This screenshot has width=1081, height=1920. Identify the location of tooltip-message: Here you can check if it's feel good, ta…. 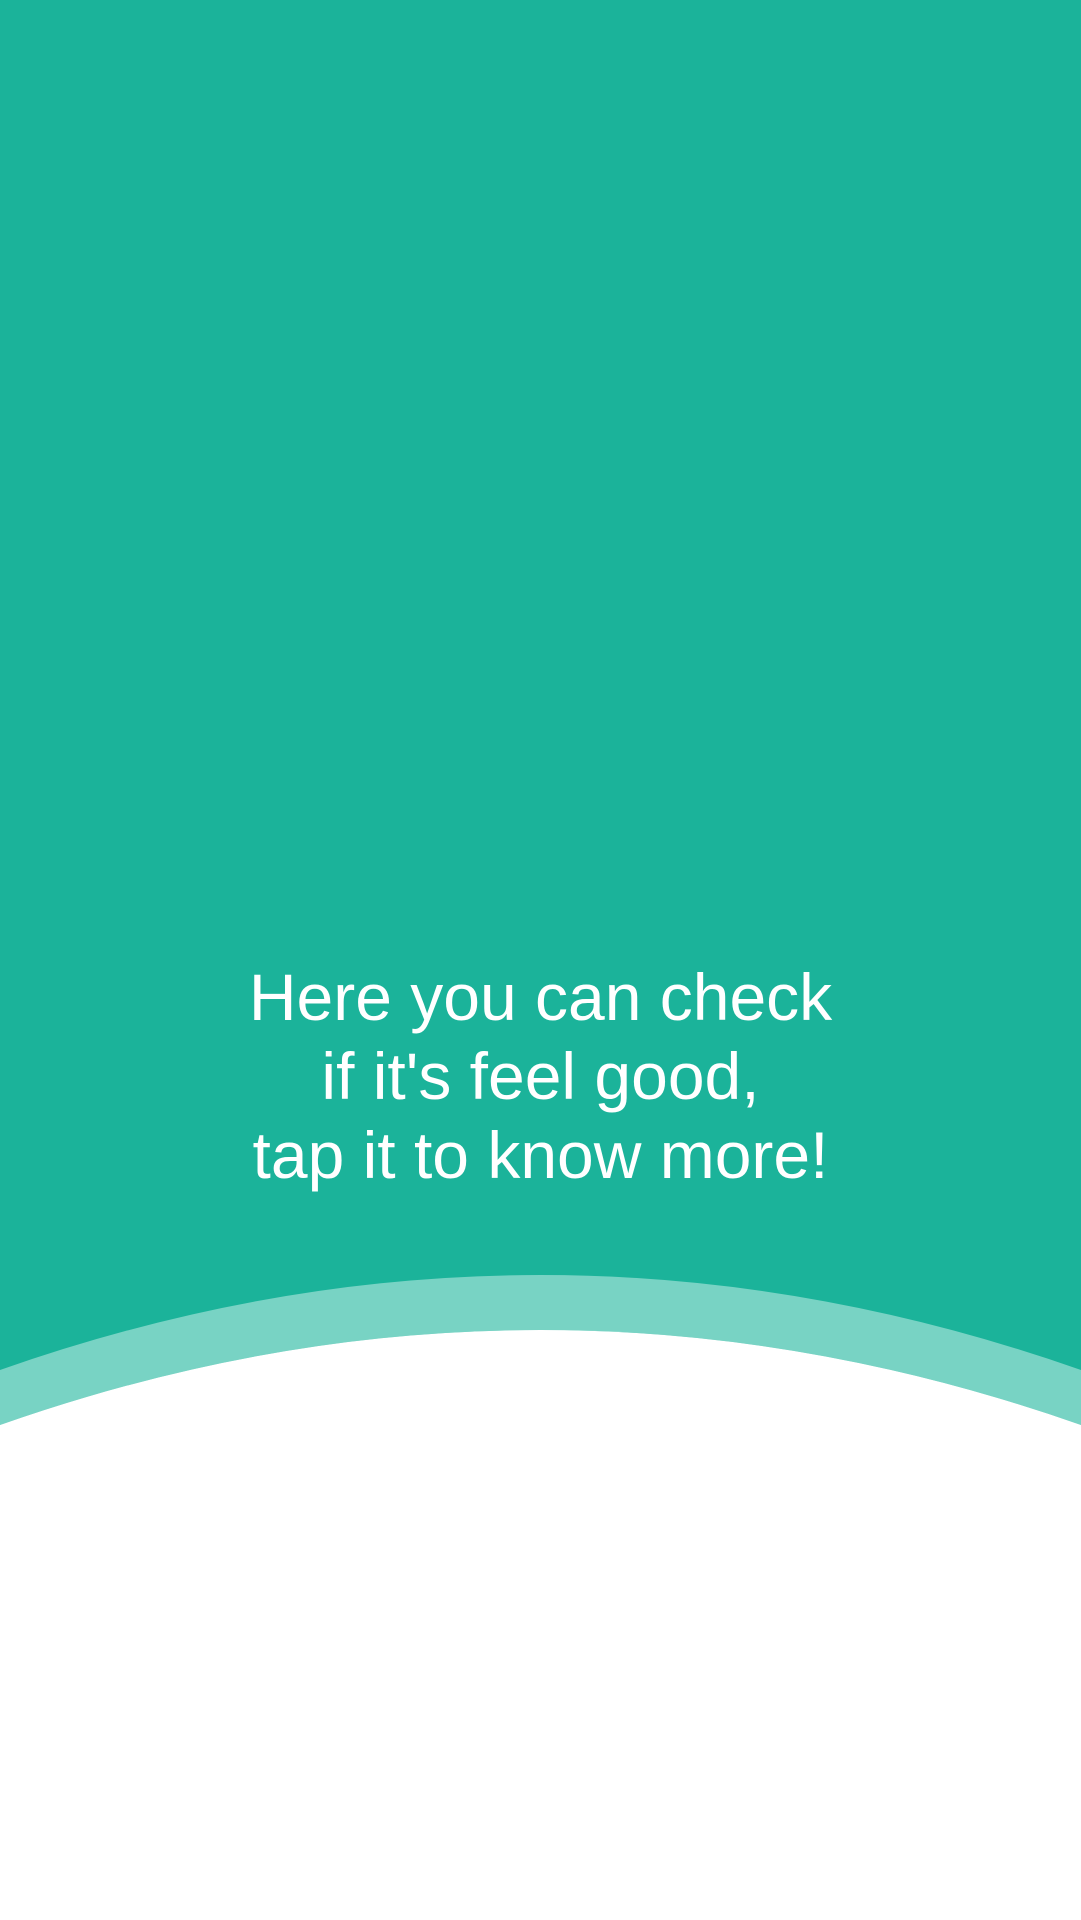
(540, 1076).